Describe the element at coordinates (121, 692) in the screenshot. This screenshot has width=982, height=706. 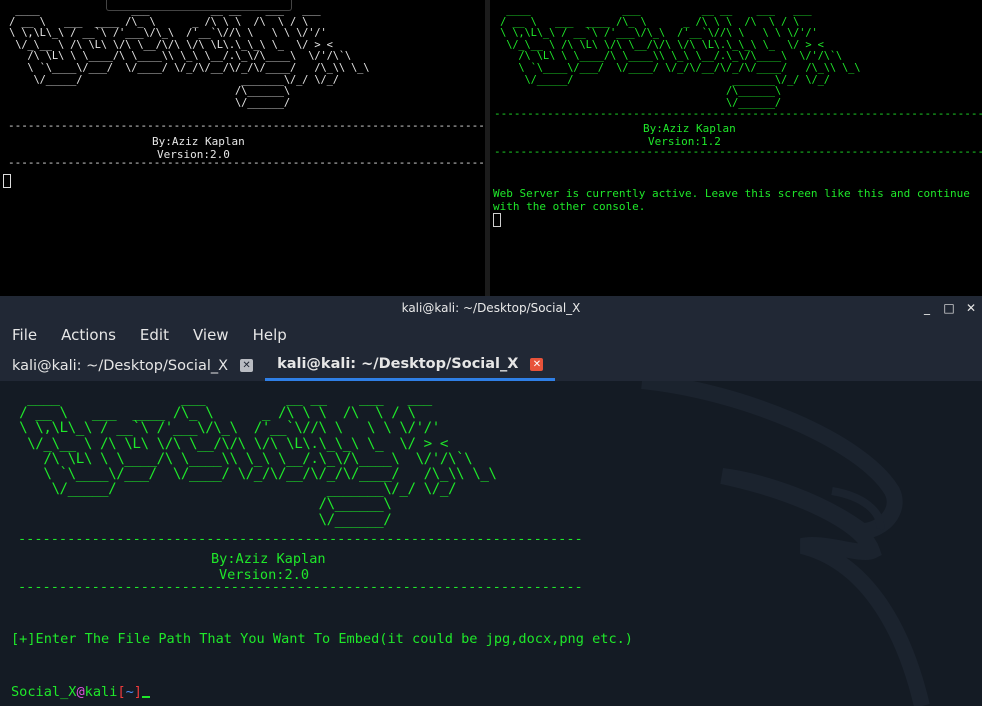
I see `prompt-open-bracket: [` at that location.